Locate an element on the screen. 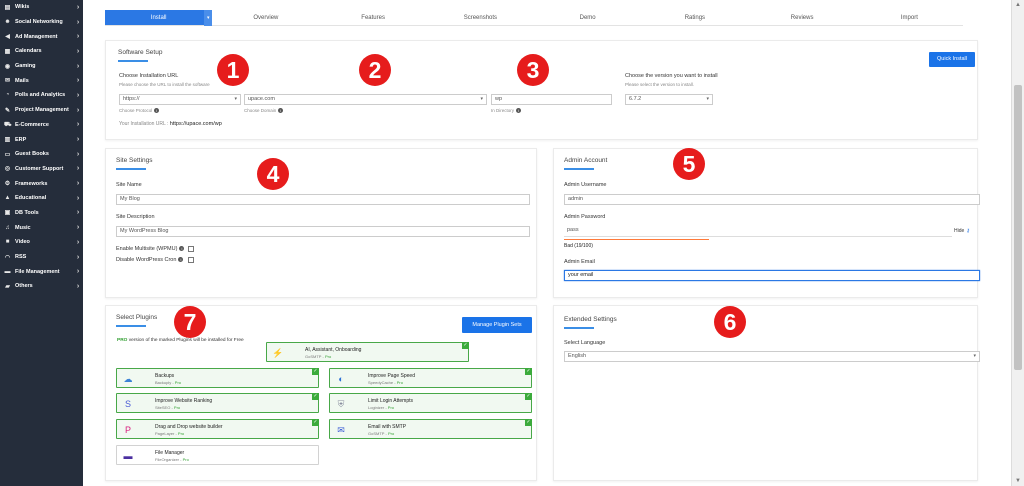 The image size is (1024, 486). sidebar-item-db-tools: ▣ DB Tools › is located at coordinates (41, 213).